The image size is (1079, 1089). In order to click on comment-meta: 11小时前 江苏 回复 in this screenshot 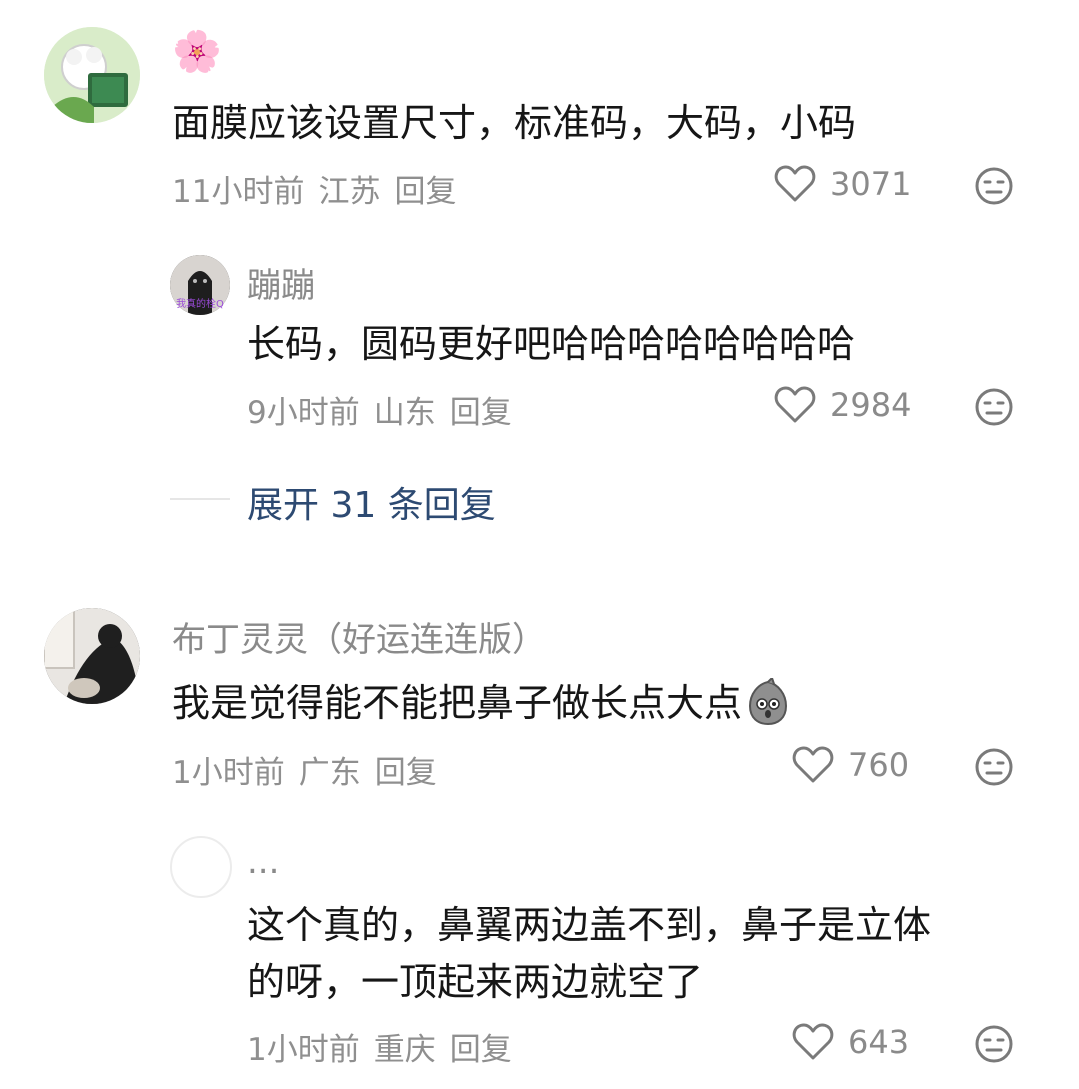, I will do `click(321, 188)`.